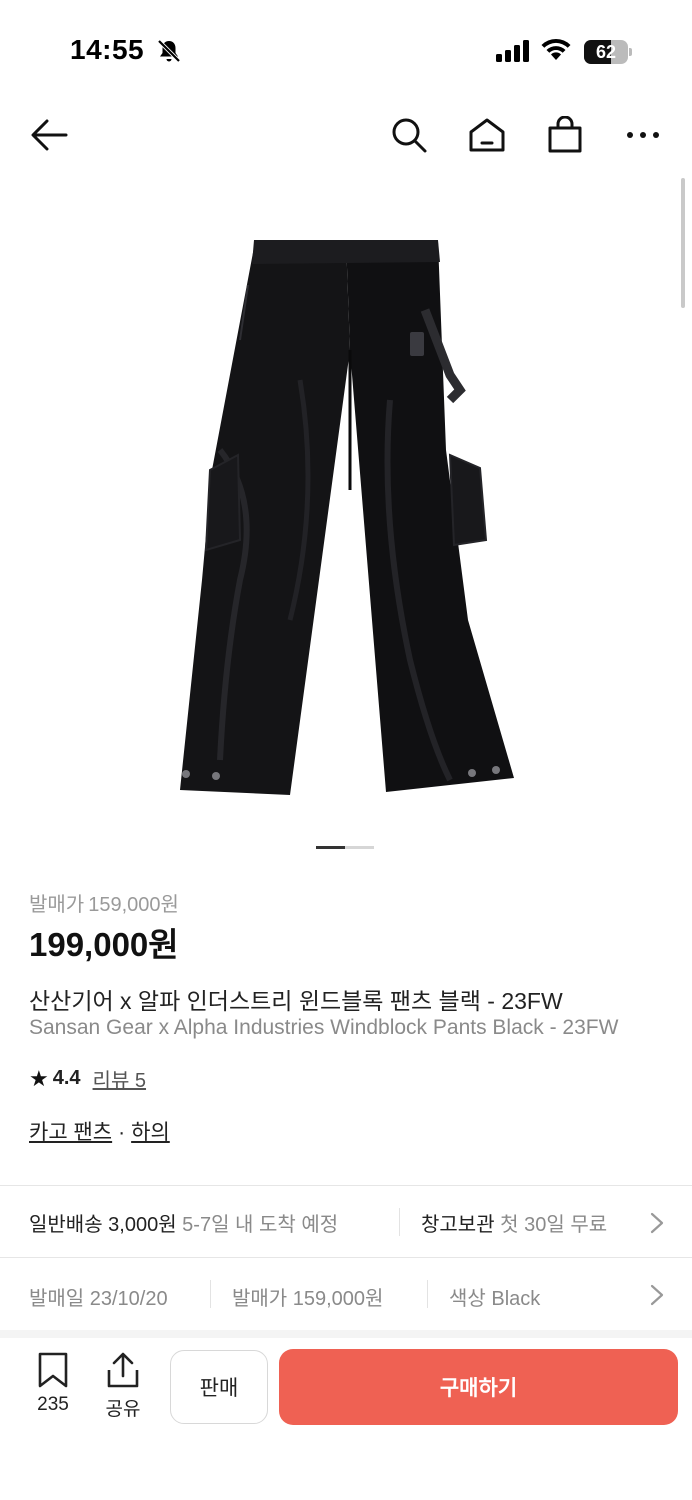 The width and height of the screenshot is (692, 1500). I want to click on share-icon, so click(123, 1370).